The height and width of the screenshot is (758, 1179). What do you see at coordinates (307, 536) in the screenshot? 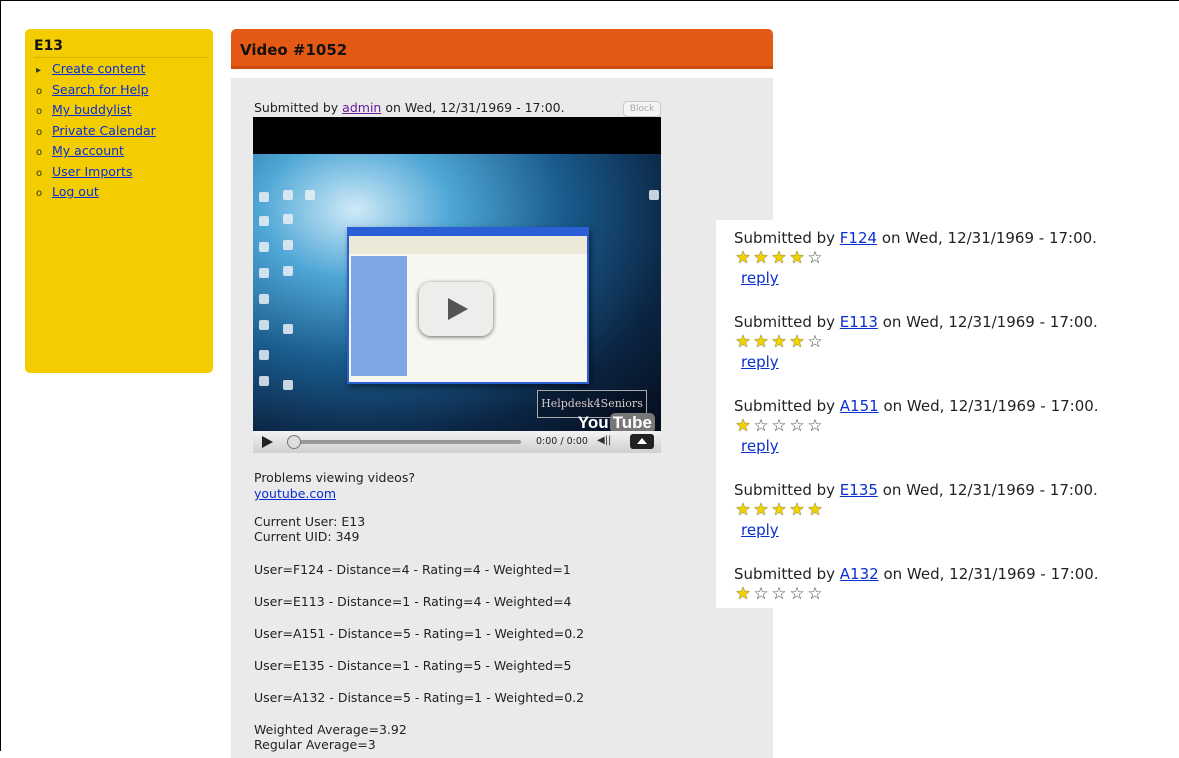
I see `current-uid: Current UID: 349` at bounding box center [307, 536].